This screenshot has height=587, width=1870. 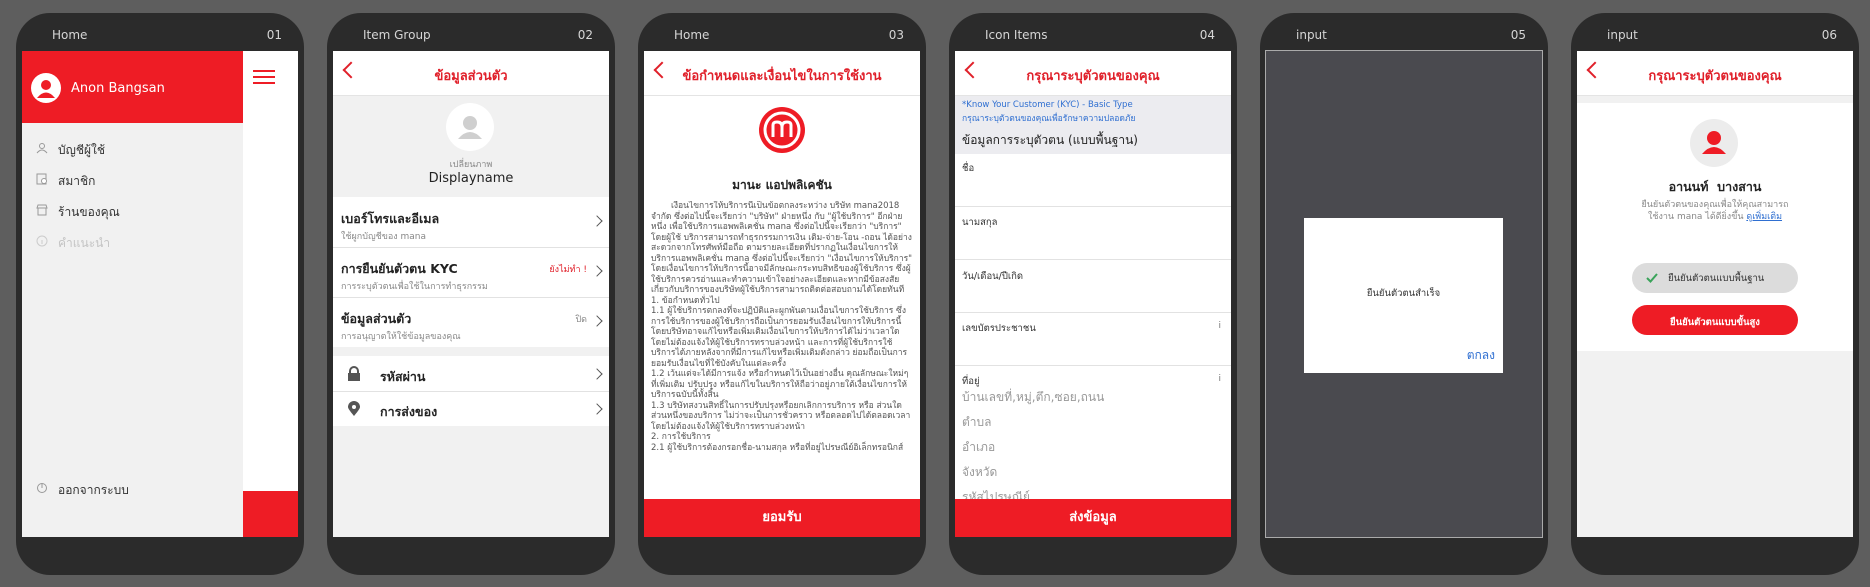 I want to click on drawer-item-account: บัญชีผู้ใช้, so click(x=131, y=149).